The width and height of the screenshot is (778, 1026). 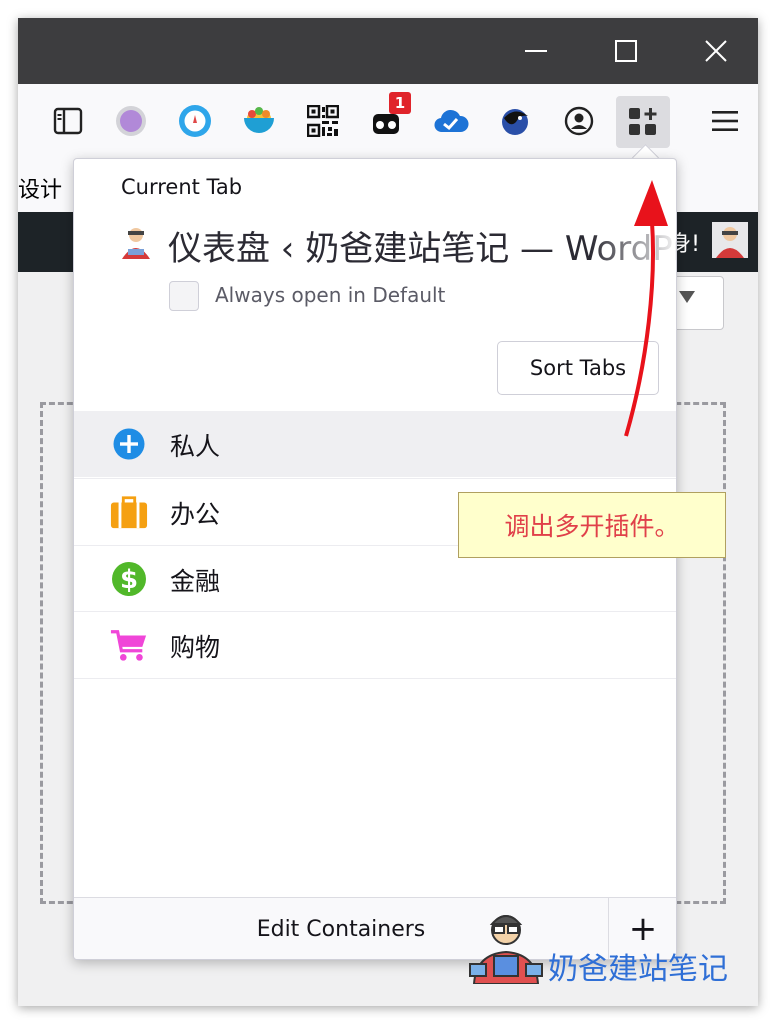 I want to click on sidebar-icon, so click(x=68, y=121).